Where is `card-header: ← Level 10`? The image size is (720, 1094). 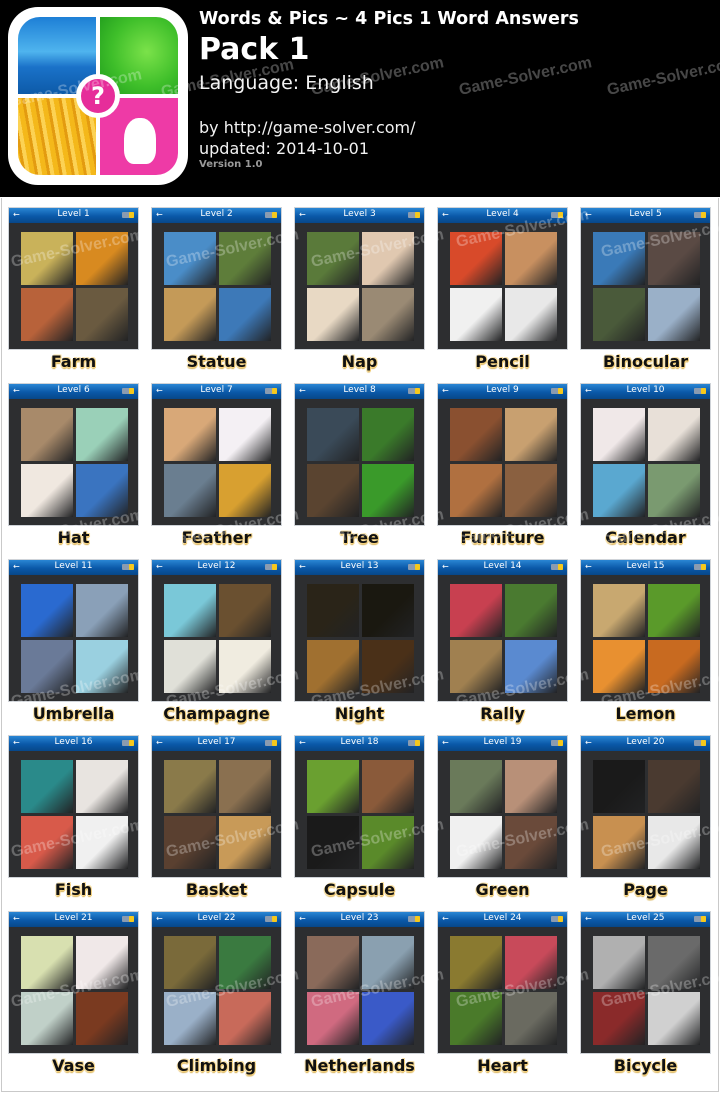
card-header: ← Level 10 is located at coordinates (645, 391).